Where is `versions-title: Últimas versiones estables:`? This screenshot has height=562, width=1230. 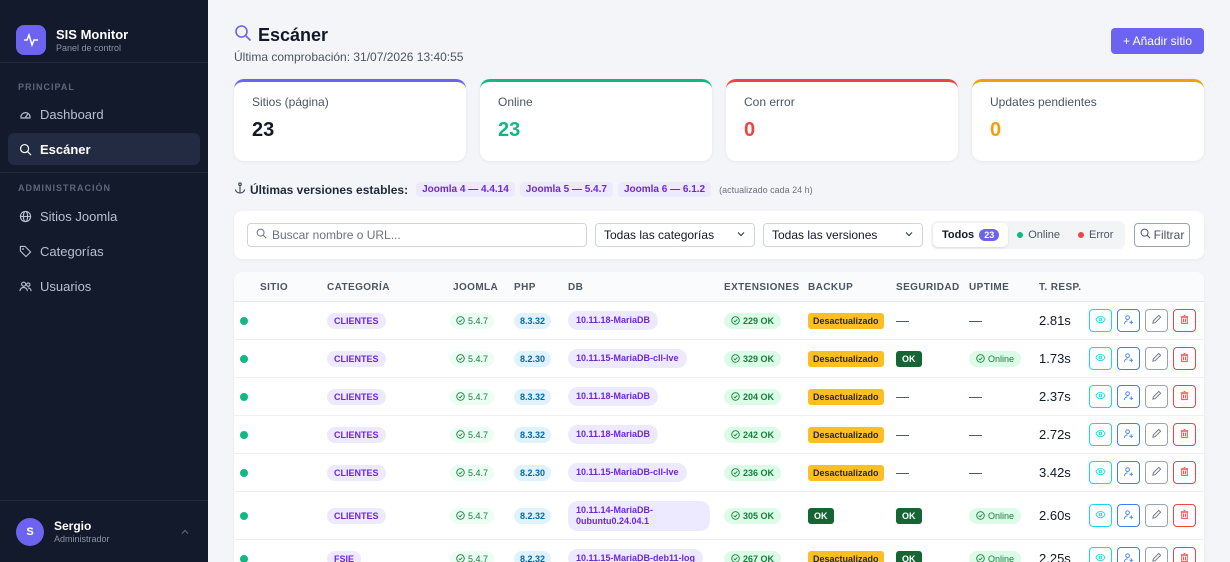
versions-title: Últimas versiones estables: is located at coordinates (329, 189).